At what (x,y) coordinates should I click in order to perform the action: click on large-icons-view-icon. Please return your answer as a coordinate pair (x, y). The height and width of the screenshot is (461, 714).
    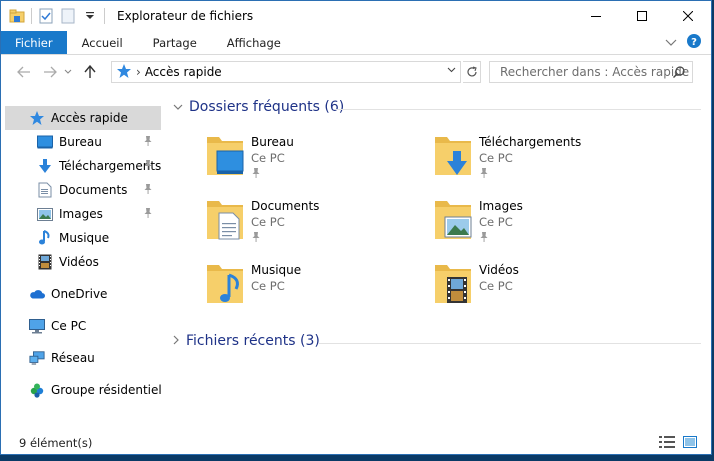
    Looking at the image, I should click on (690, 443).